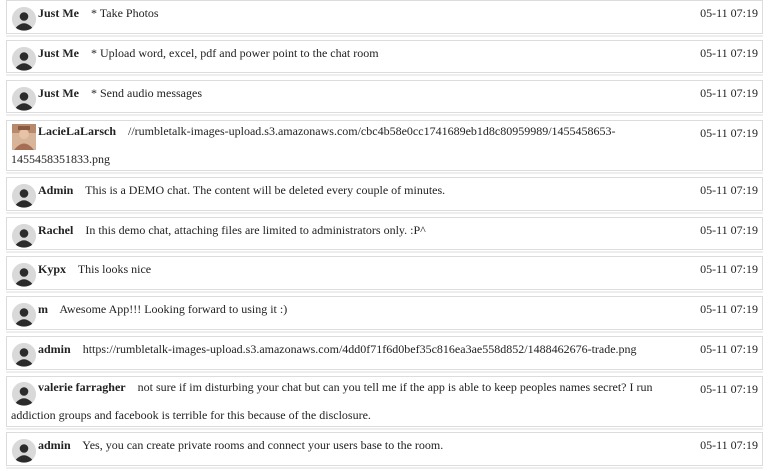  What do you see at coordinates (114, 269) in the screenshot?
I see `message-text: This looks nice` at bounding box center [114, 269].